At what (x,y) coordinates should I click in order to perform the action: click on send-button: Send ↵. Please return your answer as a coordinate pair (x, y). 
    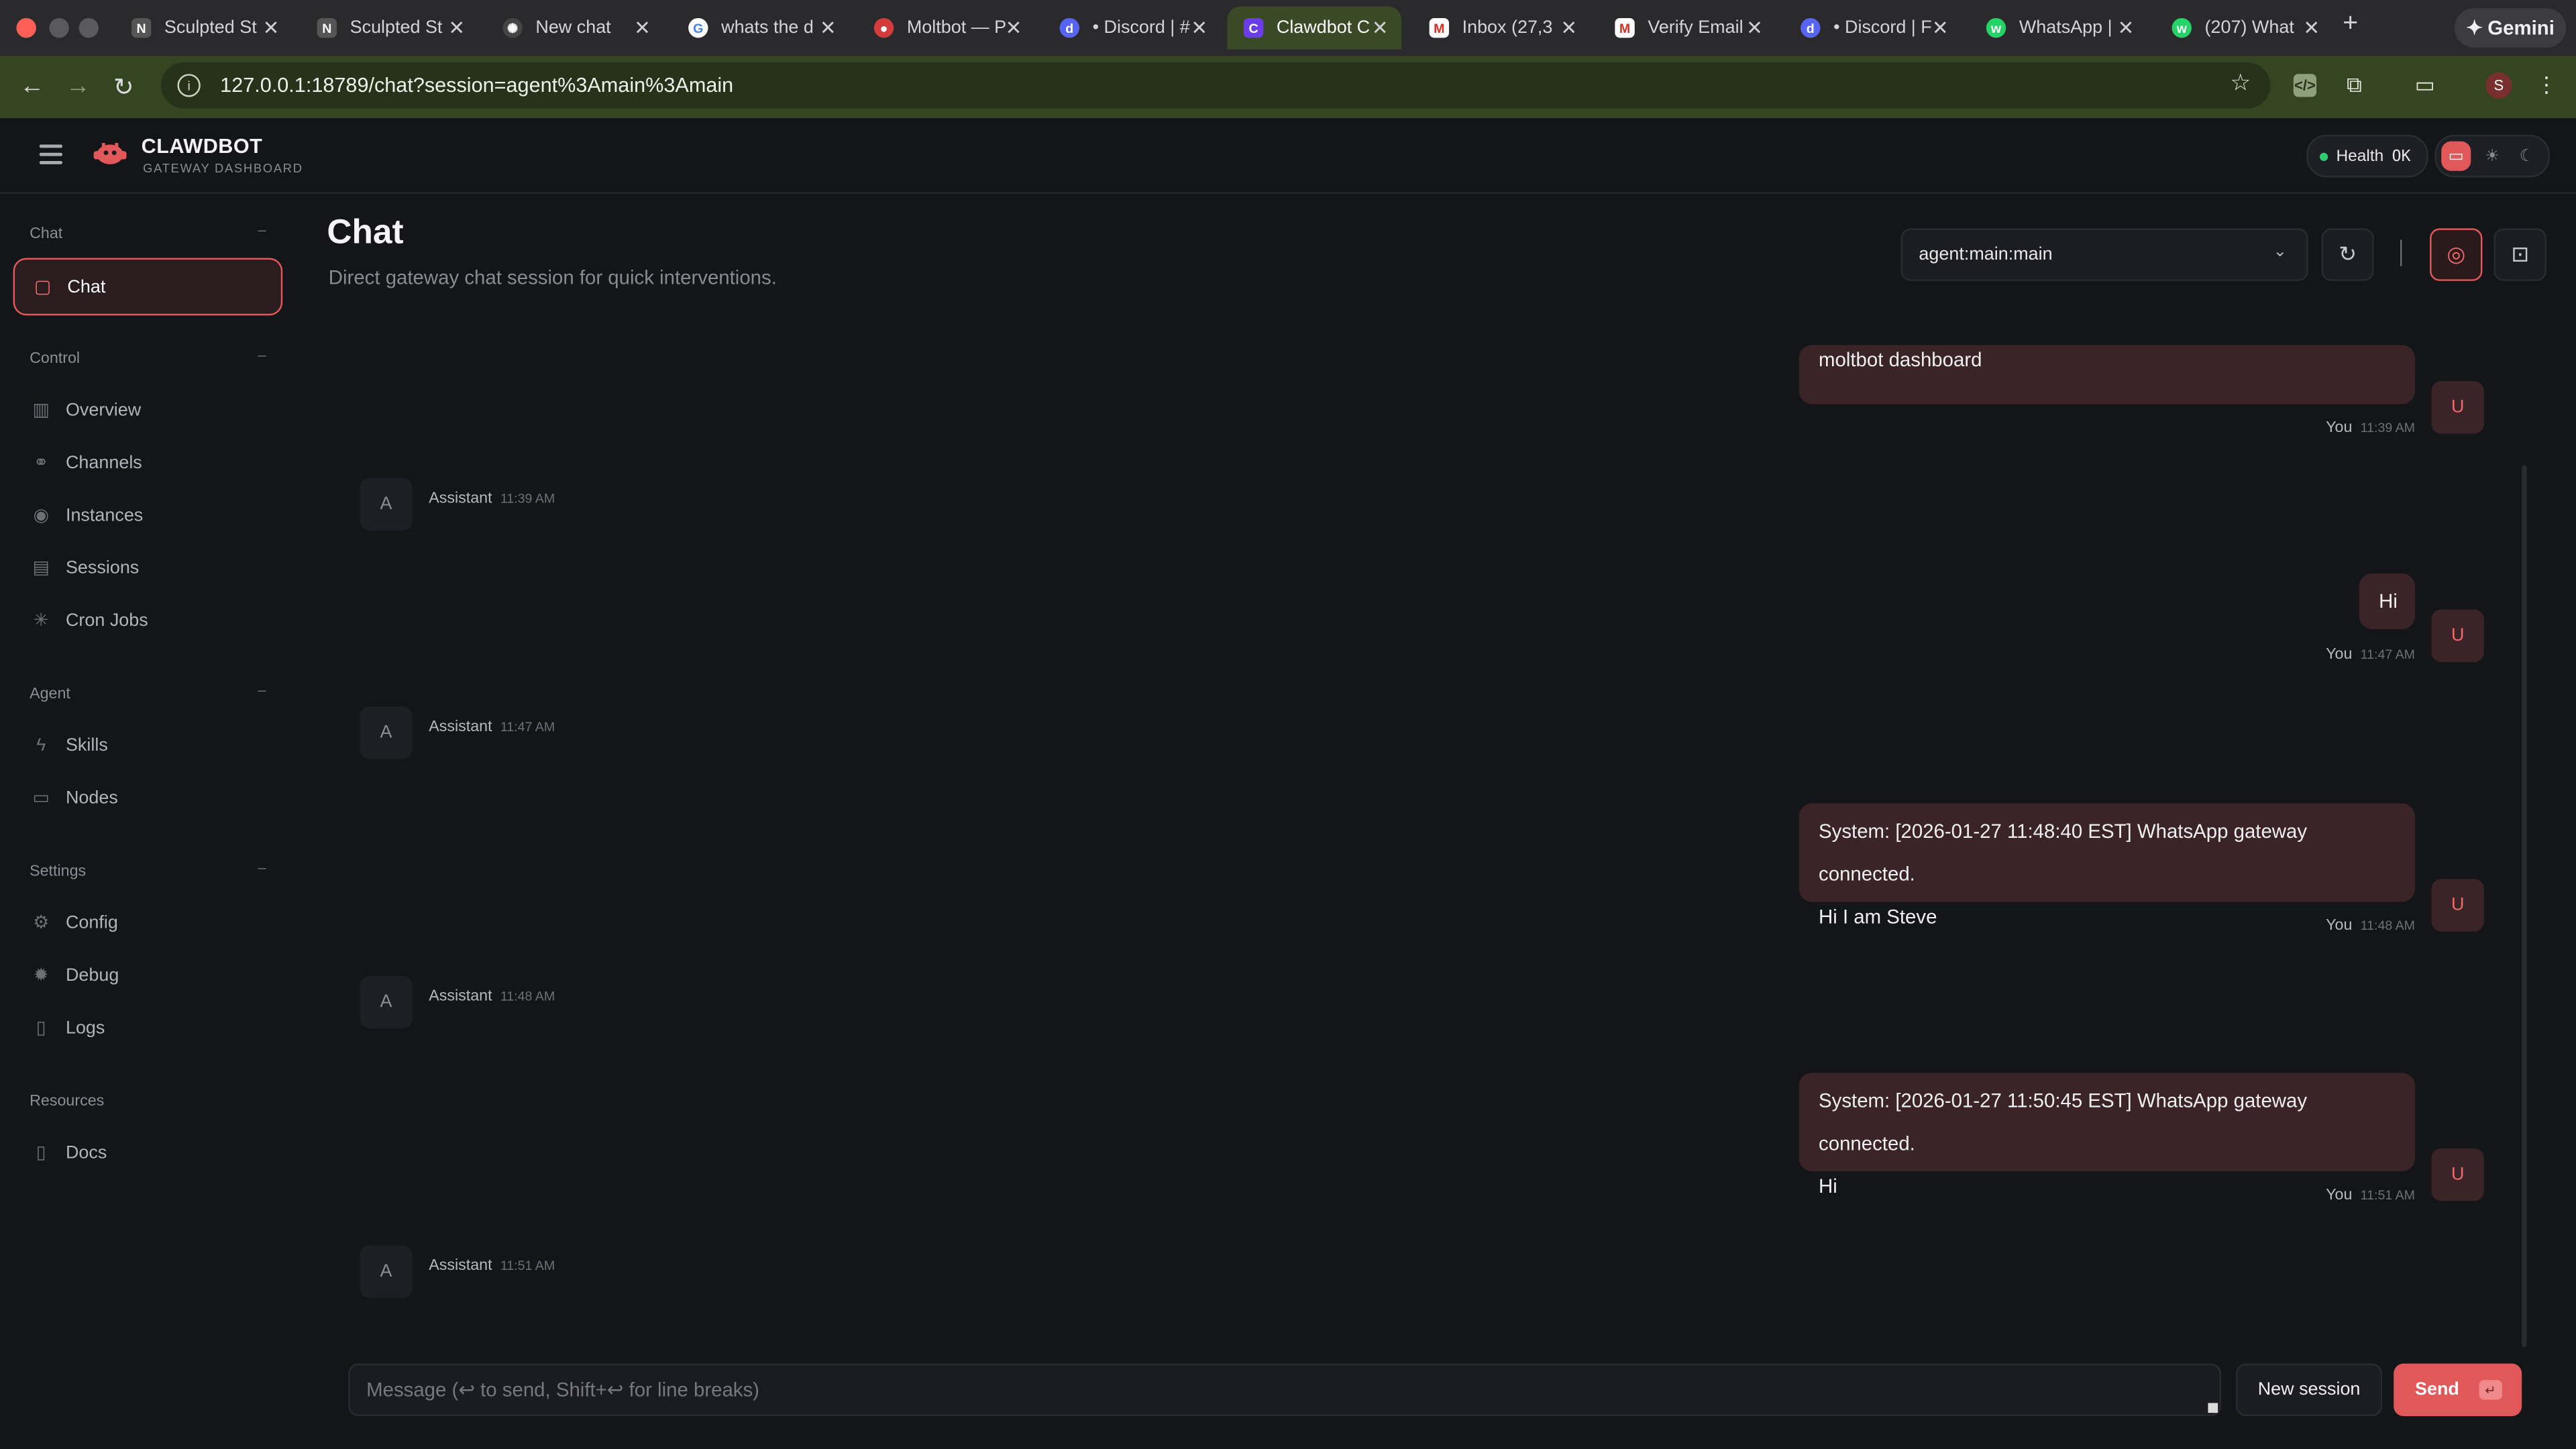
    Looking at the image, I should click on (2458, 1390).